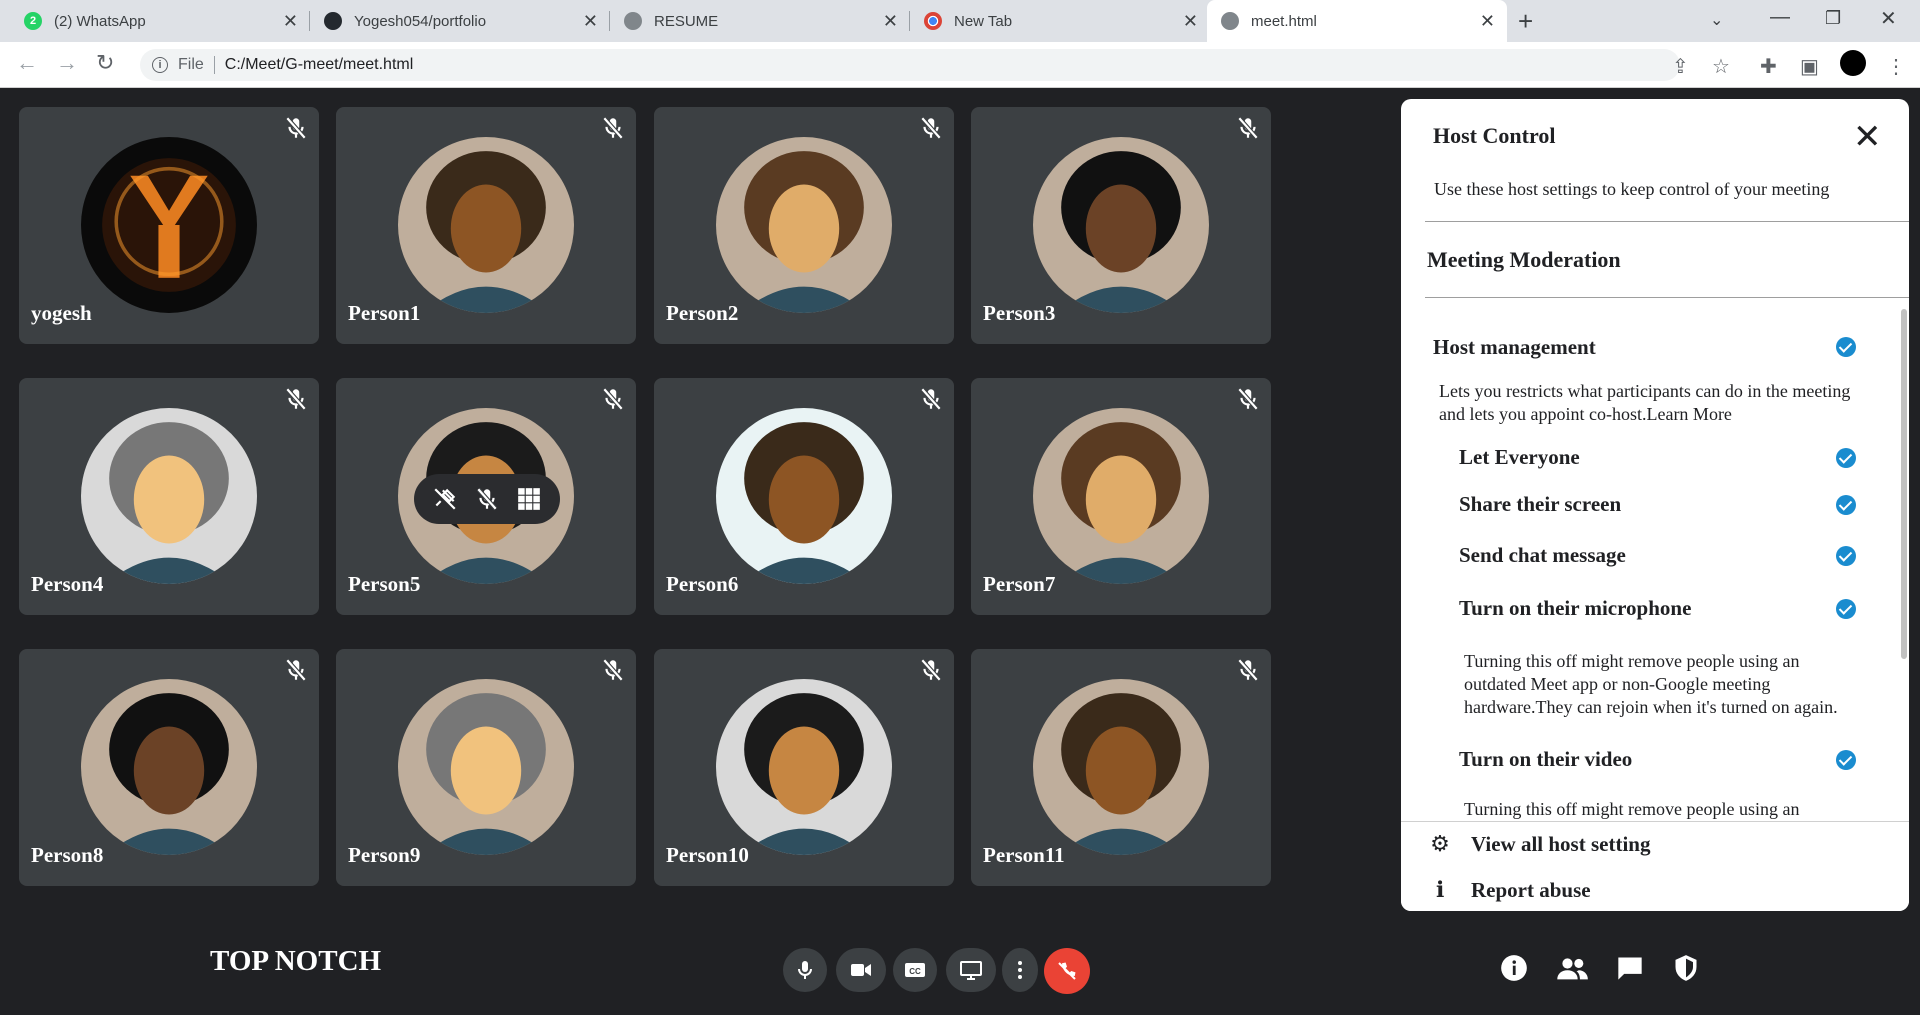 Image resolution: width=1920 pixels, height=1015 pixels. What do you see at coordinates (1575, 608) in the screenshot?
I see `option-microphone: Turn on their microphone` at bounding box center [1575, 608].